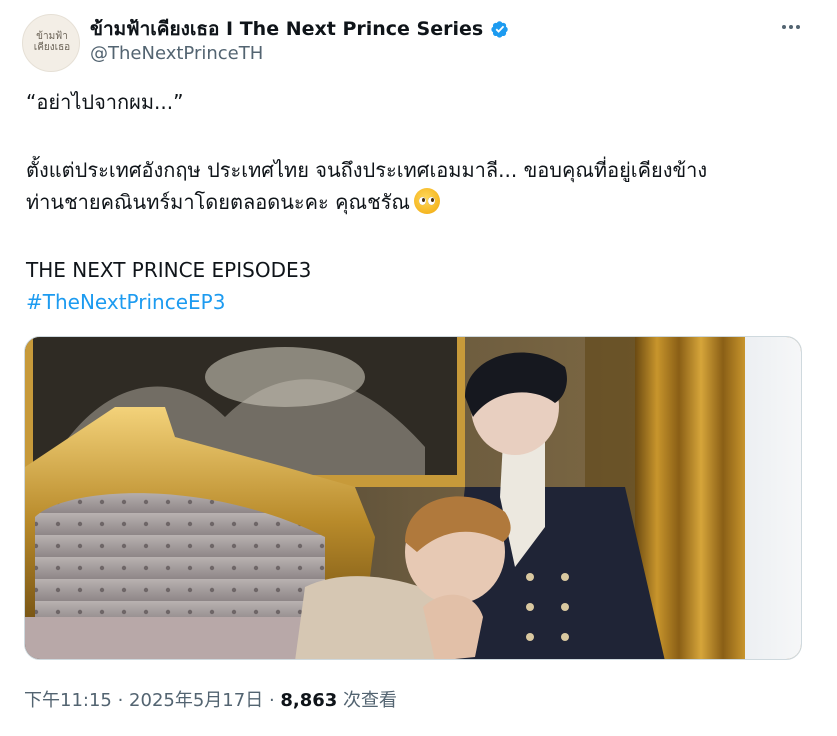  What do you see at coordinates (68, 700) in the screenshot?
I see `tweet-time: 下午11:15` at bounding box center [68, 700].